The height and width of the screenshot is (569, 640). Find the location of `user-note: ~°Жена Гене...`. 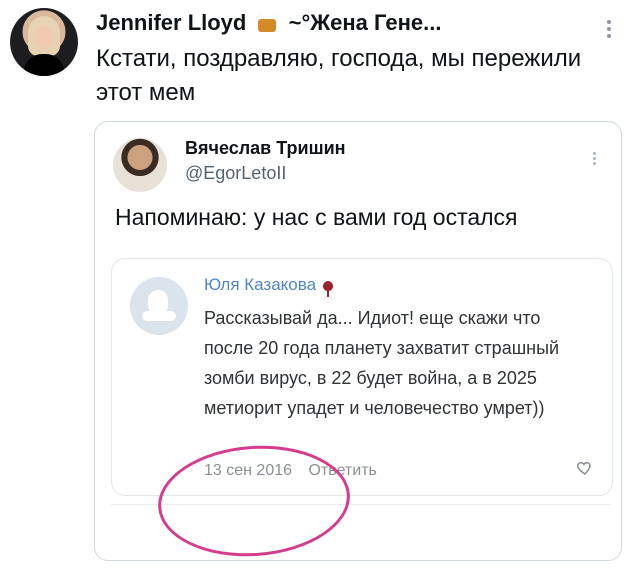

user-note: ~°Жена Гене... is located at coordinates (365, 22).